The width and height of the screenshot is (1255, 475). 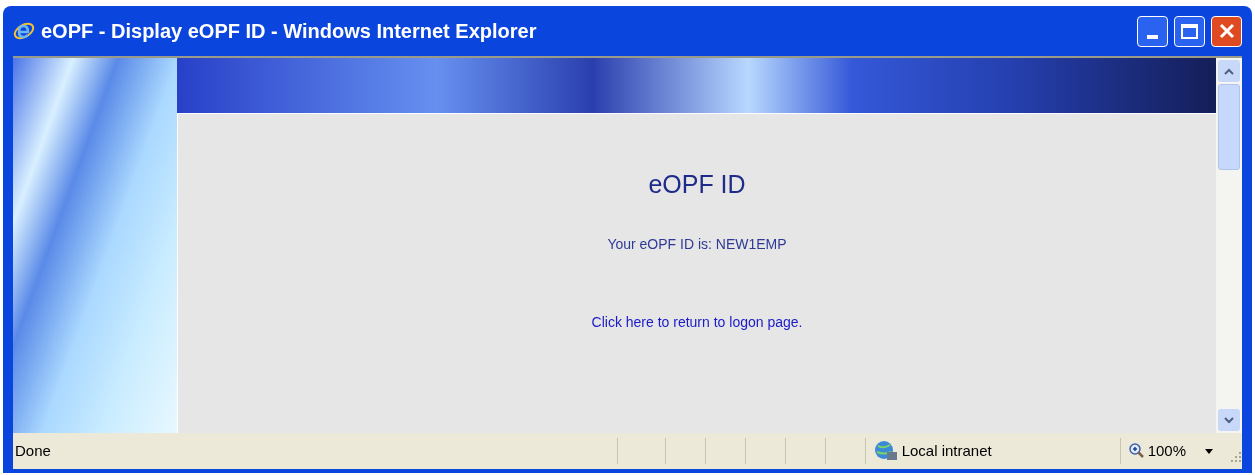 I want to click on close-button, so click(x=1226, y=31).